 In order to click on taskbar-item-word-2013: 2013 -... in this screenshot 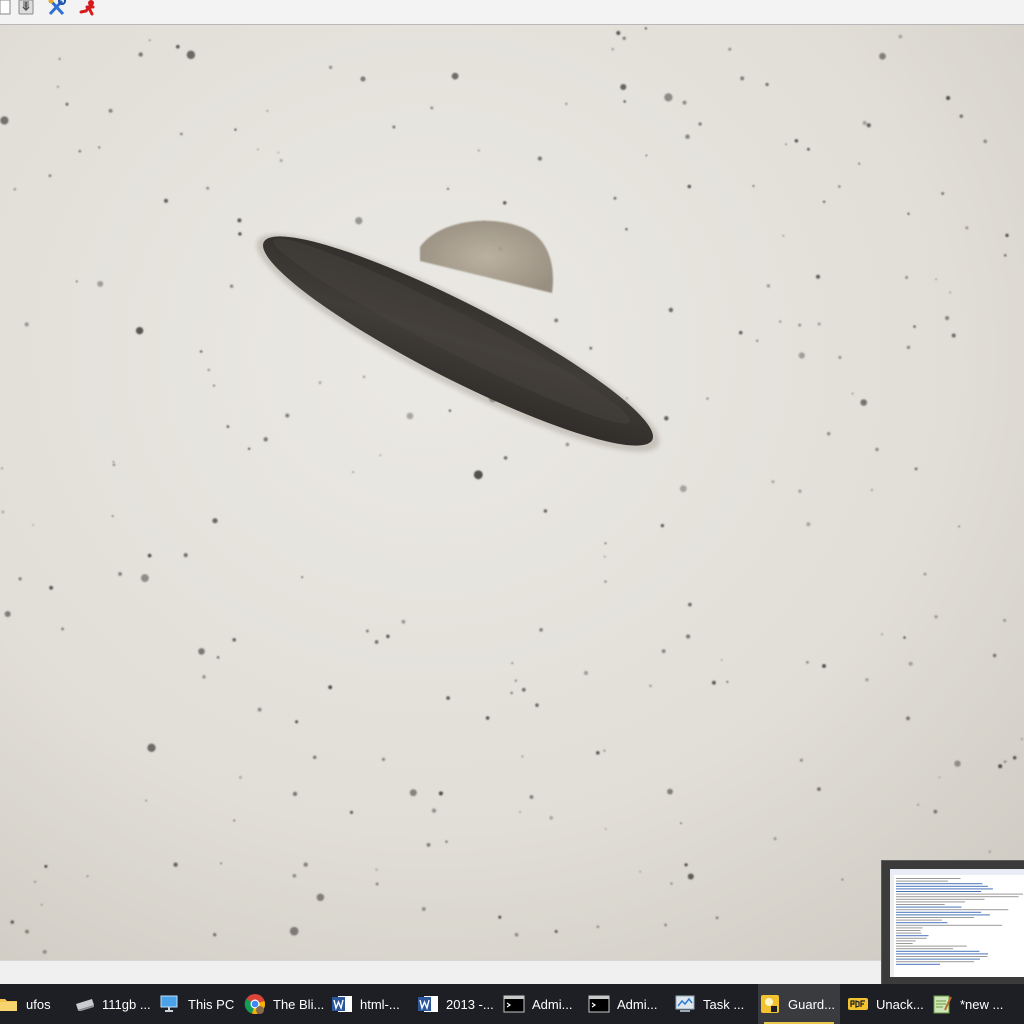, I will do `click(457, 1004)`.